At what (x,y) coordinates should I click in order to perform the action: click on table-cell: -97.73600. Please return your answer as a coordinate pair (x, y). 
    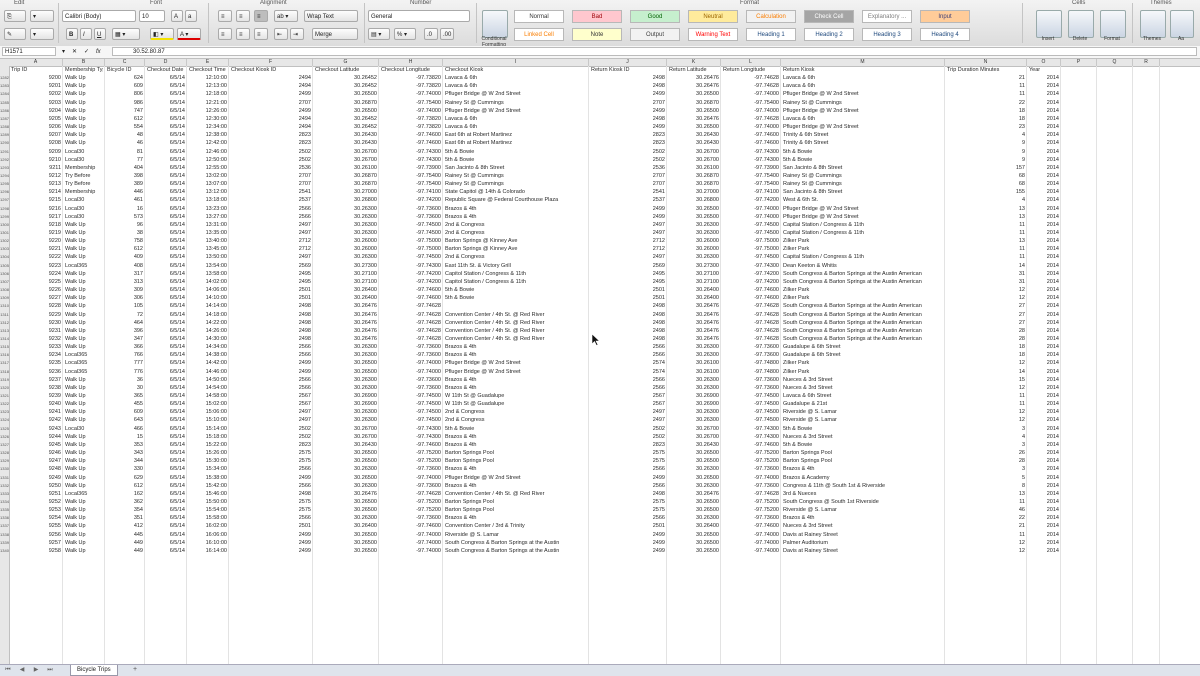
    Looking at the image, I should click on (751, 486).